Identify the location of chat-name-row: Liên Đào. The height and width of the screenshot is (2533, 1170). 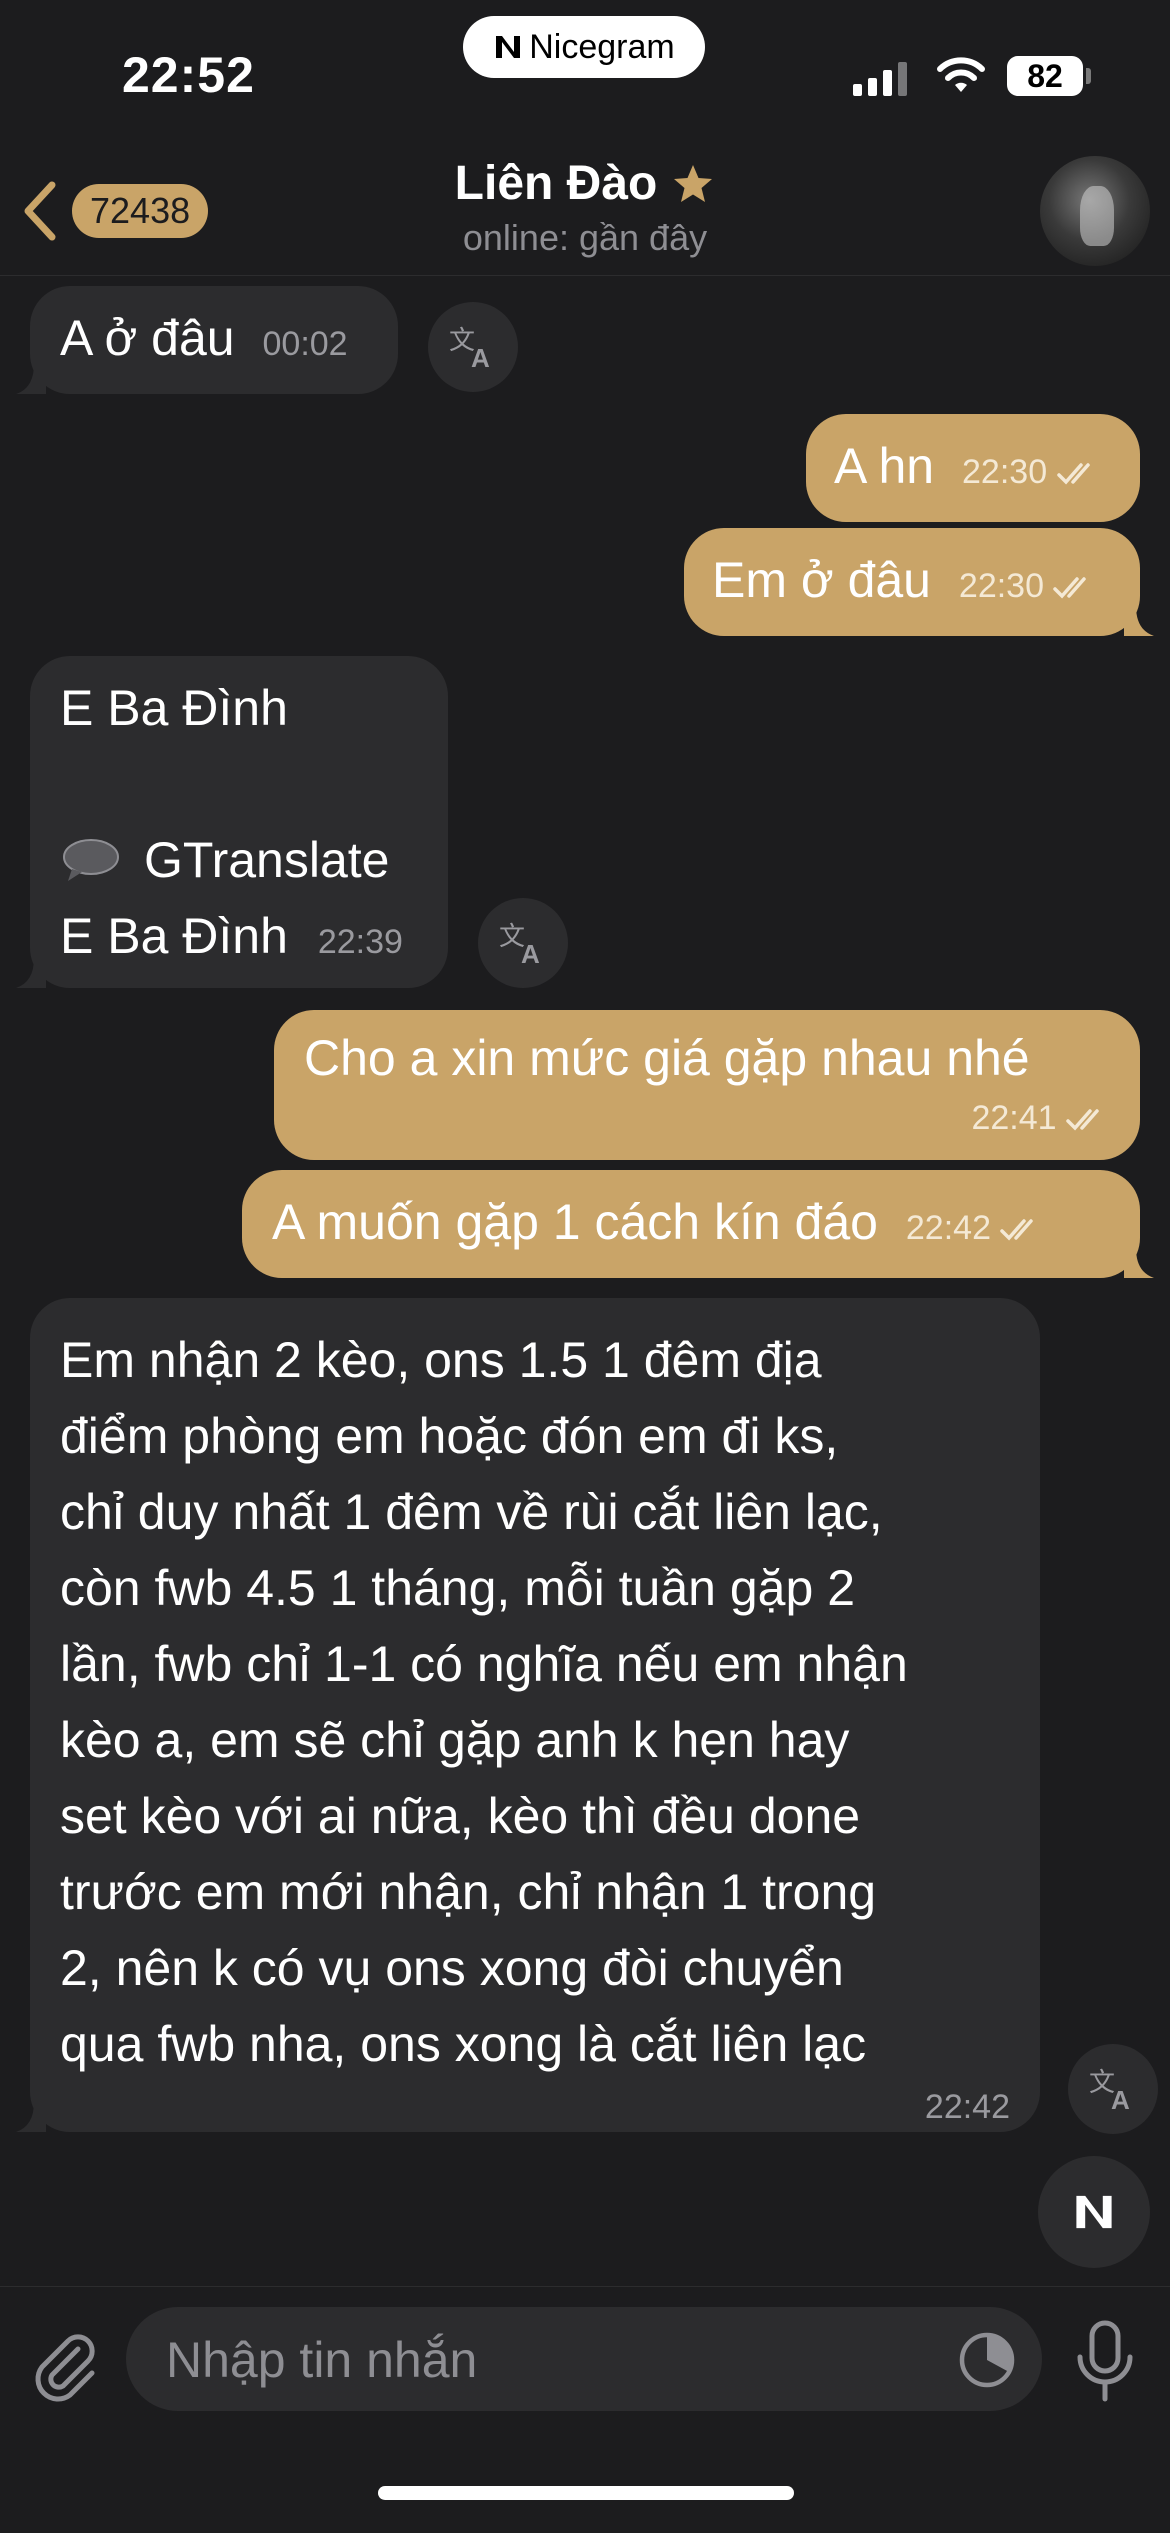
(585, 183).